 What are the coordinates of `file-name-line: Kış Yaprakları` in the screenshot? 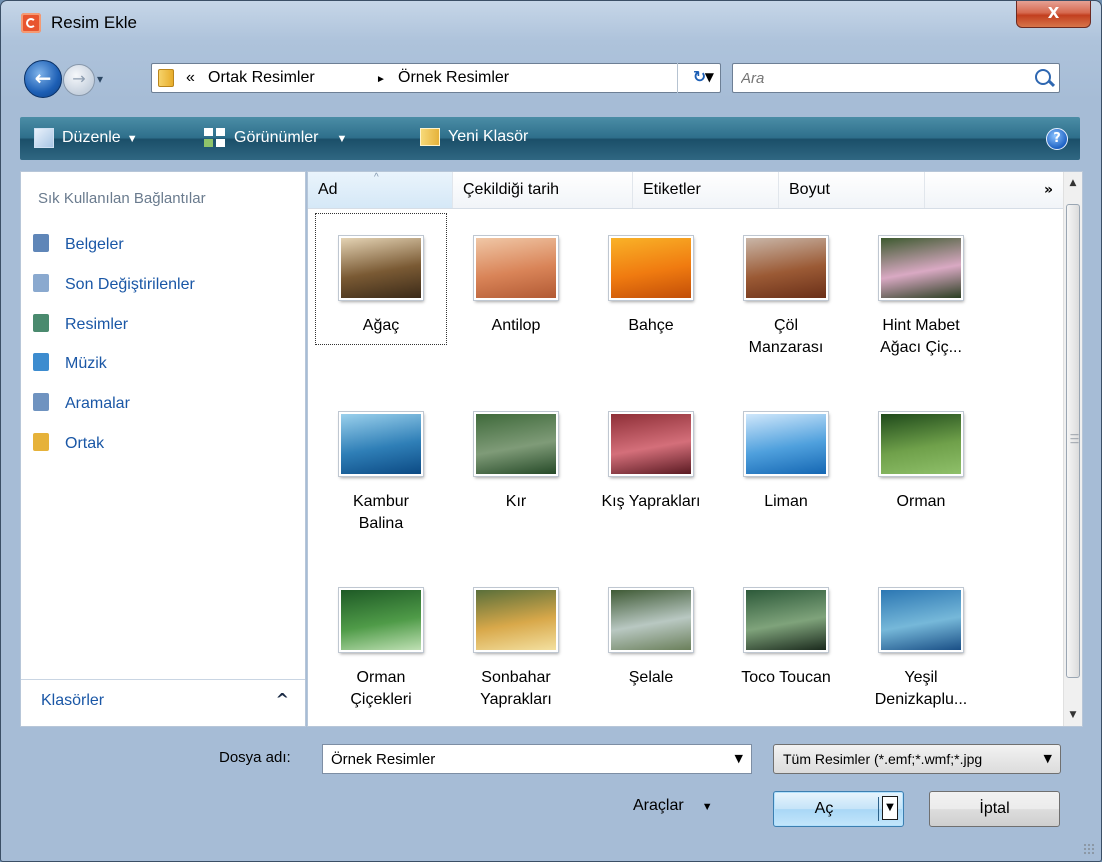 It's located at (651, 501).